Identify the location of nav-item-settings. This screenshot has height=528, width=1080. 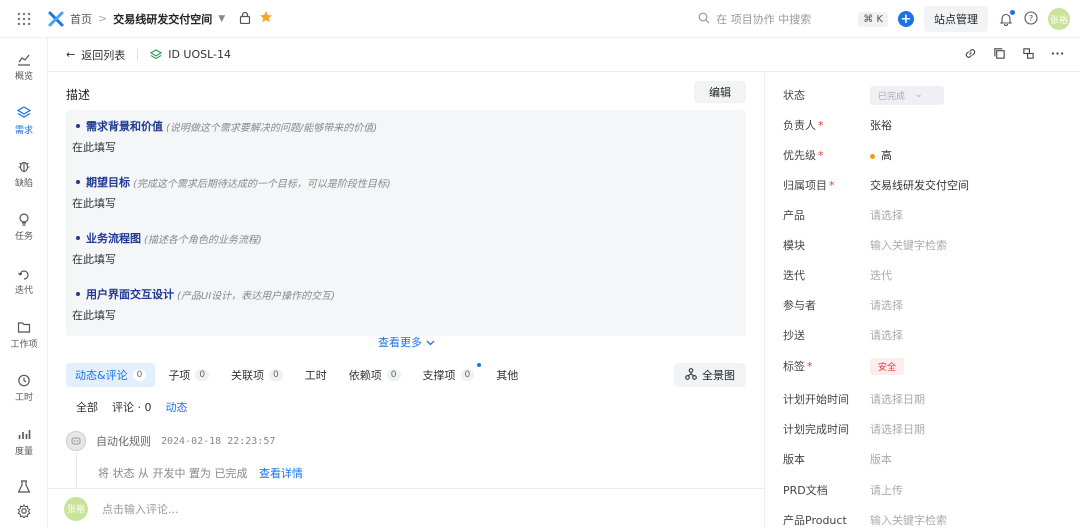
(24, 511).